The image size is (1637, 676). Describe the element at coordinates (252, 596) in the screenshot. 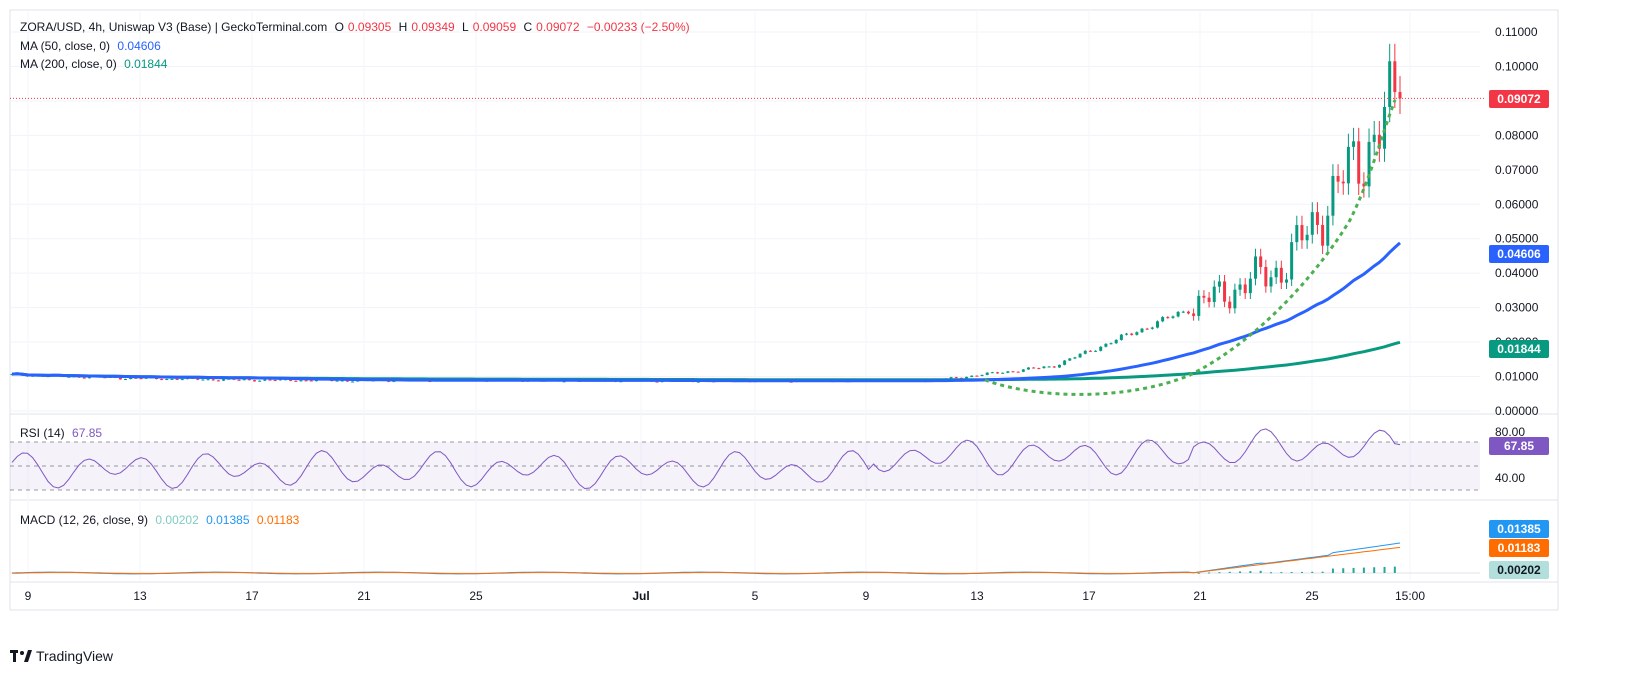

I see `time-tick-label: 17` at that location.